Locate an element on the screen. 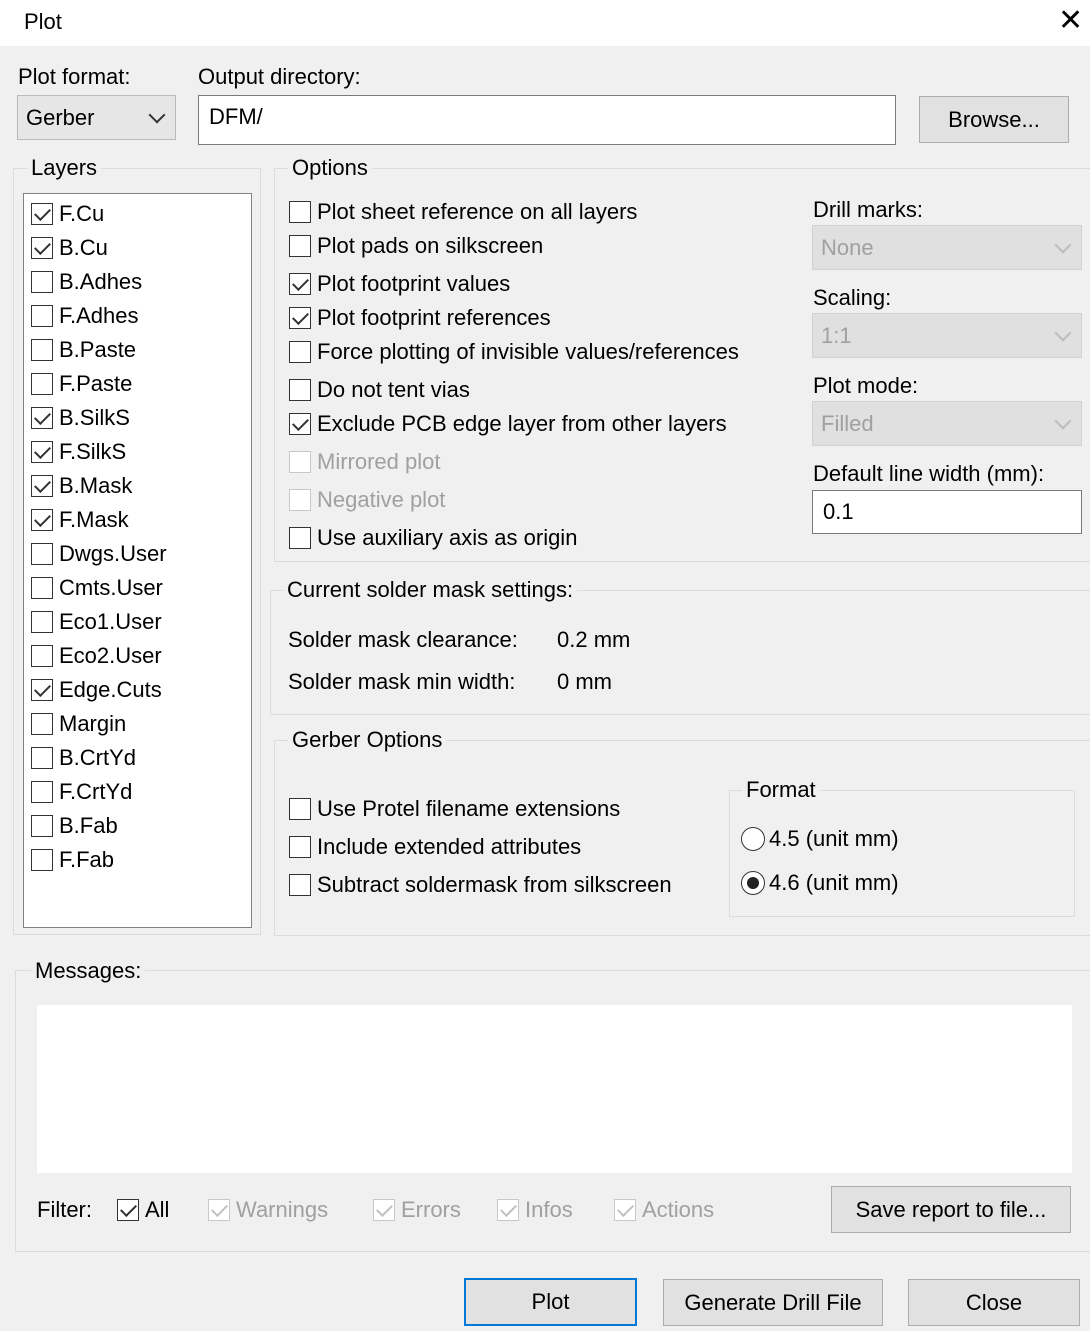  layer-b-fab: B.Fab is located at coordinates (74, 826).